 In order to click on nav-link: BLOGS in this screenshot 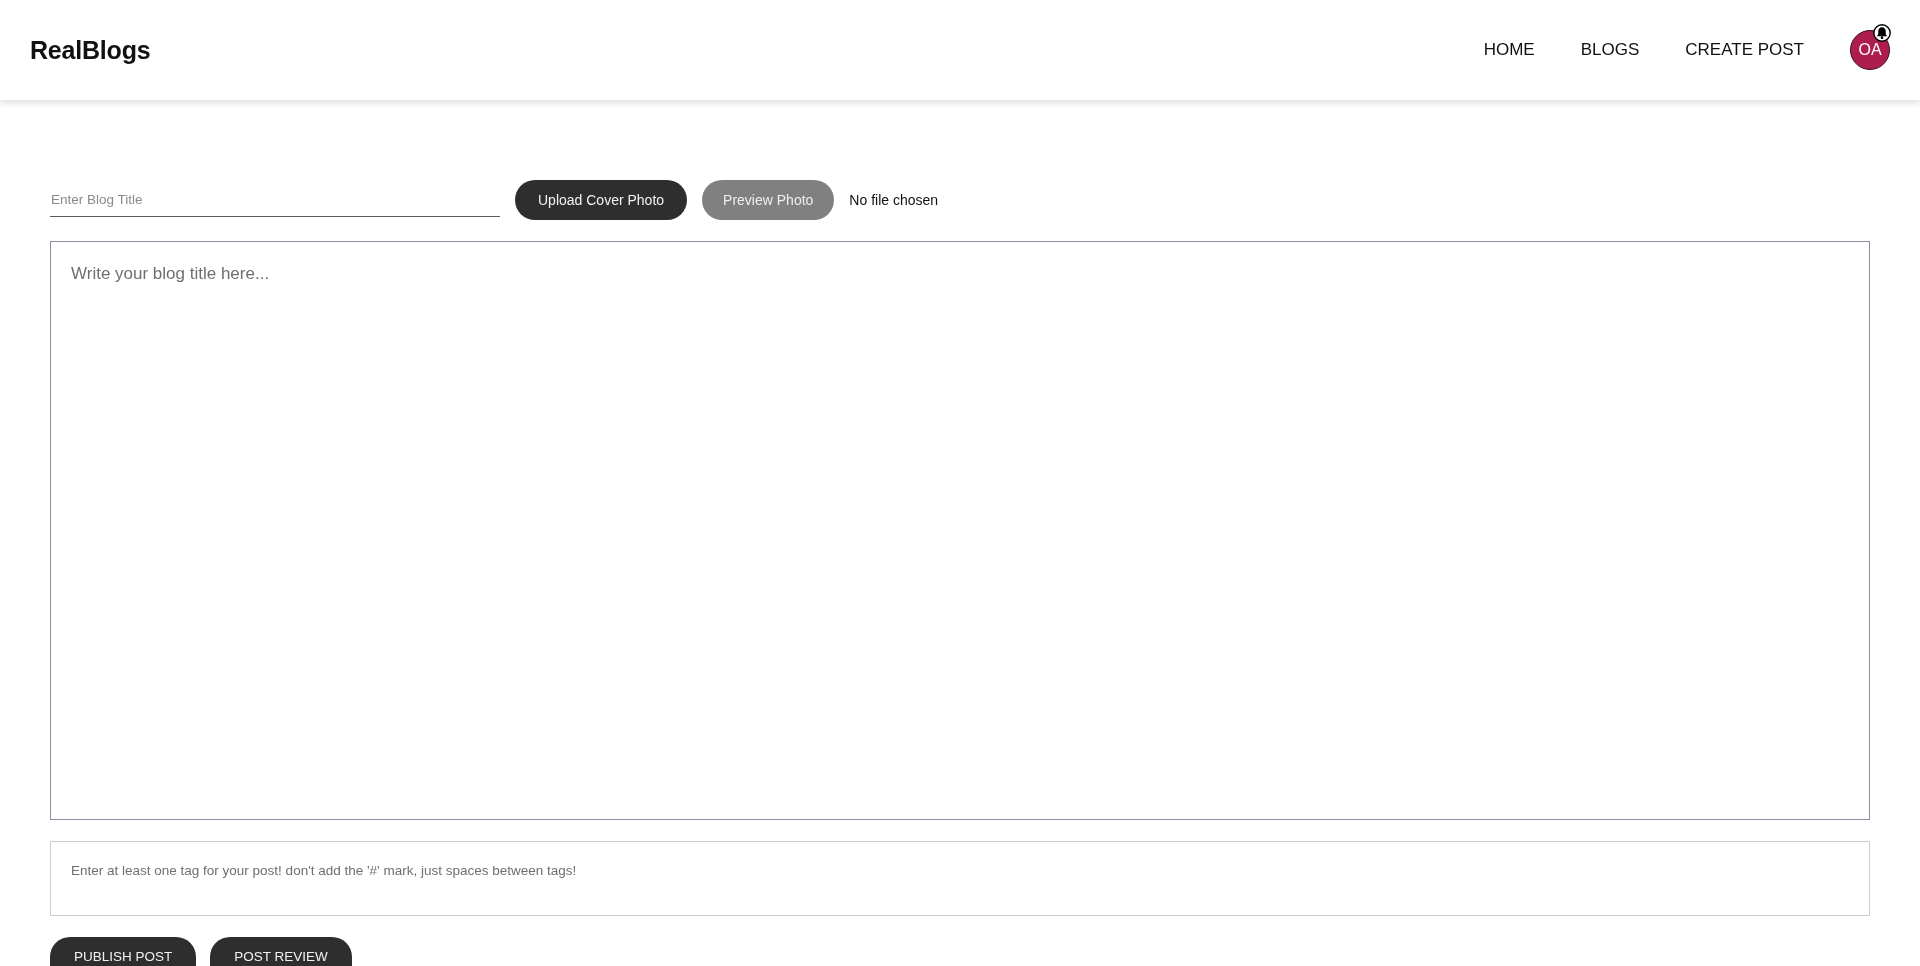, I will do `click(1610, 50)`.